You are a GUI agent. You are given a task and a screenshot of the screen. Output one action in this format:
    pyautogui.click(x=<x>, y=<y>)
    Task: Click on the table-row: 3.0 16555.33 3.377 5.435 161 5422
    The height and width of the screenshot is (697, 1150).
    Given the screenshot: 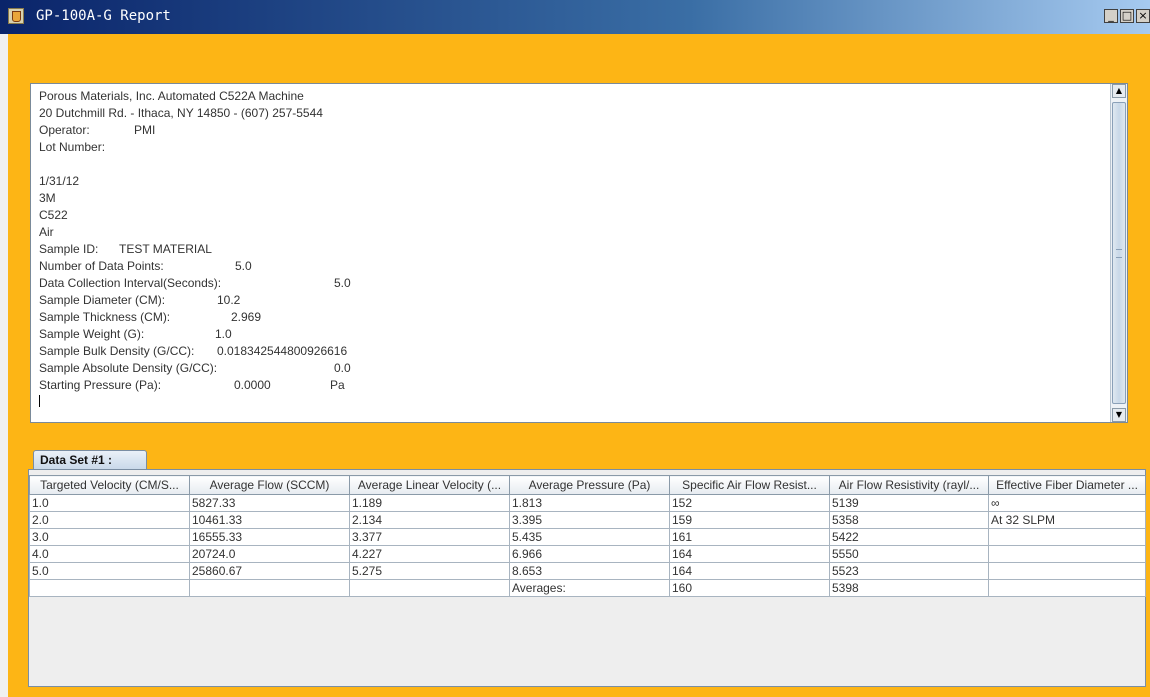 What is the action you would take?
    pyautogui.click(x=587, y=537)
    